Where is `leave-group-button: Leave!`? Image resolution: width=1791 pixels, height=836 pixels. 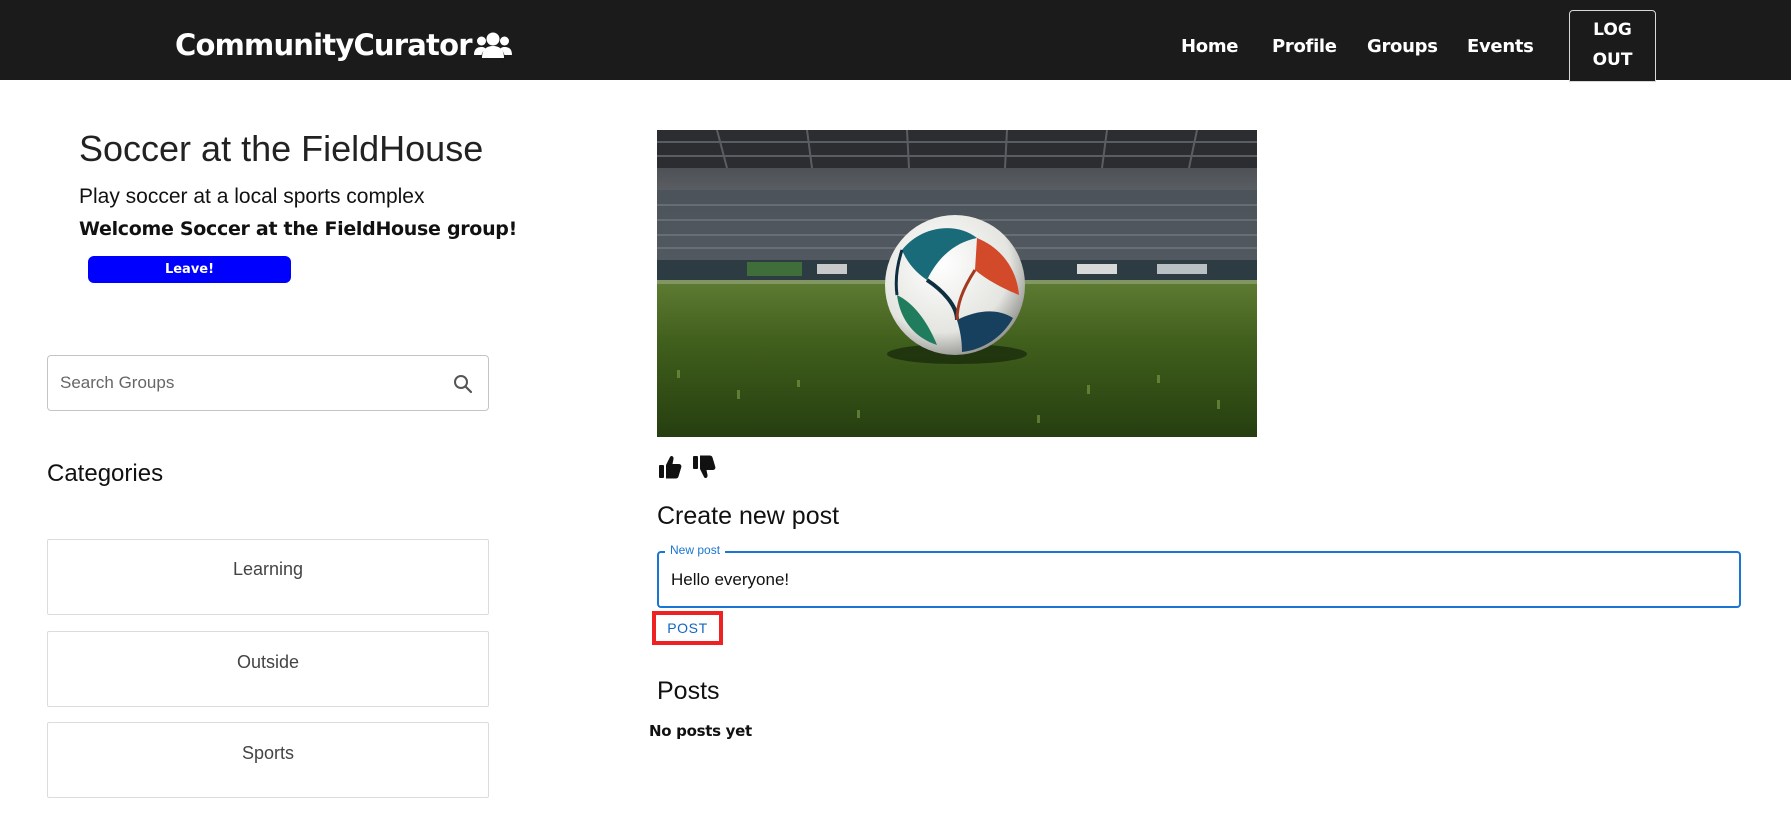
leave-group-button: Leave! is located at coordinates (189, 269).